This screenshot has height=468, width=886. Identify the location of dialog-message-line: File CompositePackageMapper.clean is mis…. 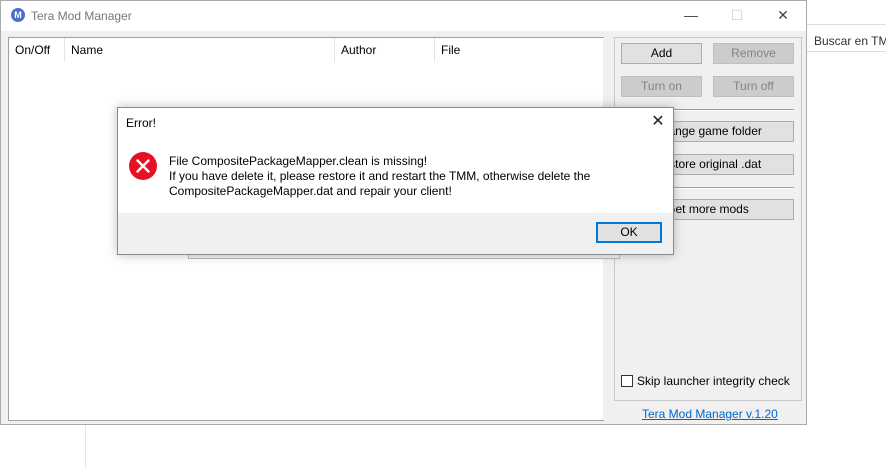
(298, 161).